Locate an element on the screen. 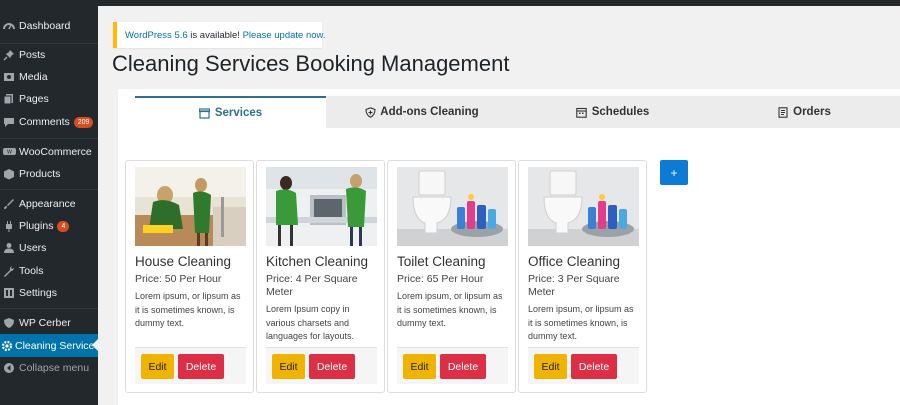 Image resolution: width=900 pixels, height=405 pixels. tab-label: Services is located at coordinates (238, 113).